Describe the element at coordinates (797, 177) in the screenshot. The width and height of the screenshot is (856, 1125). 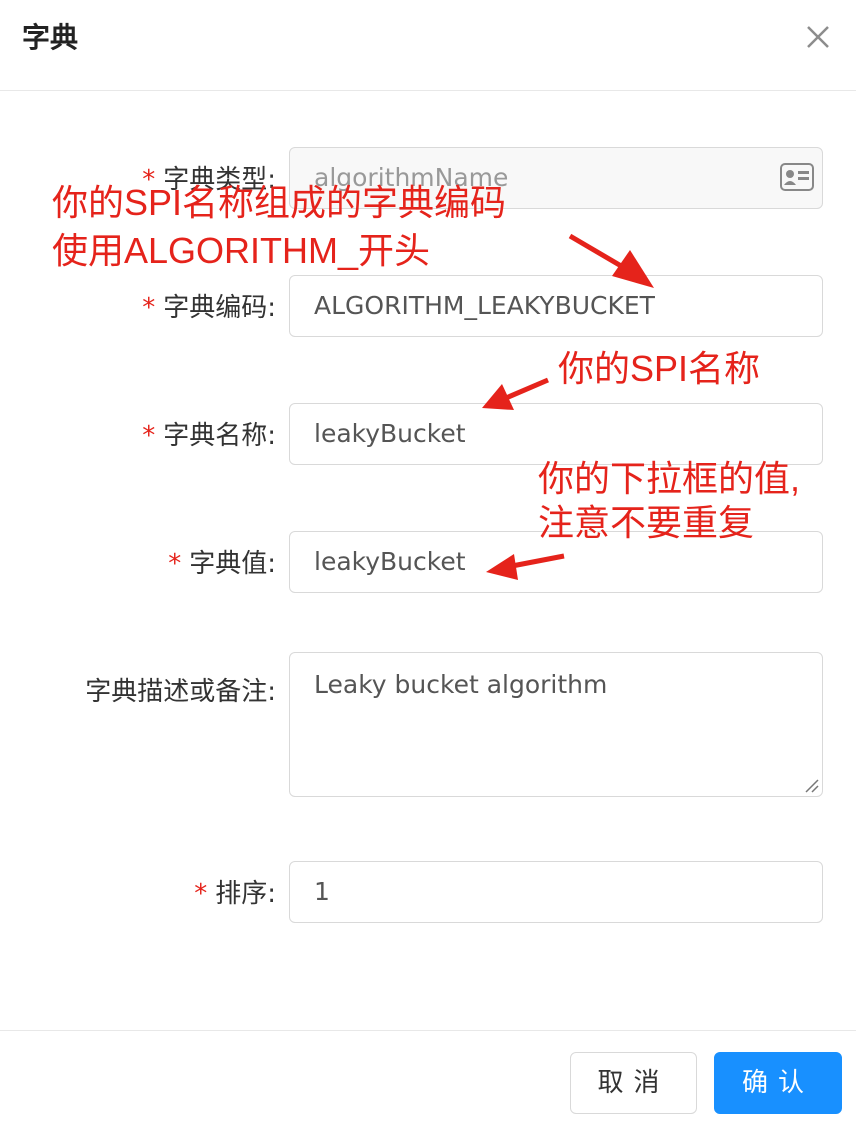
I see `id-card-icon` at that location.